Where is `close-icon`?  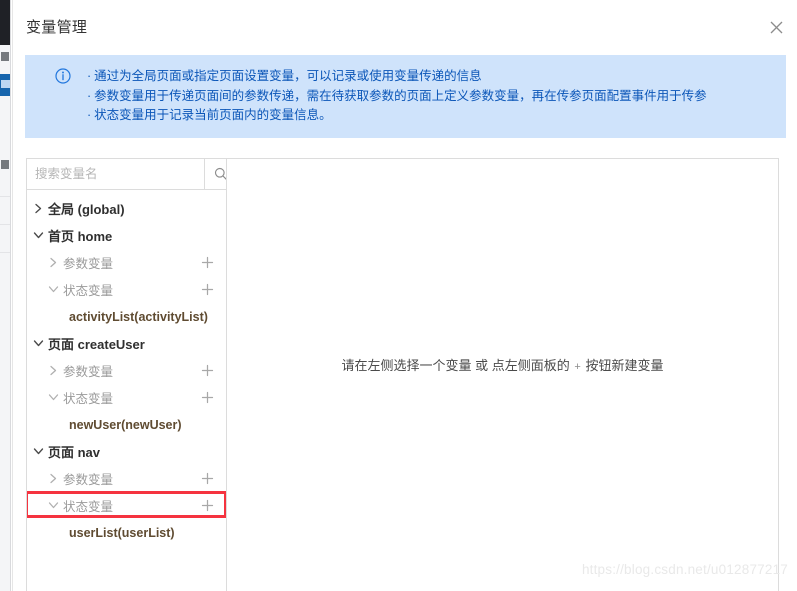
close-icon is located at coordinates (776, 27).